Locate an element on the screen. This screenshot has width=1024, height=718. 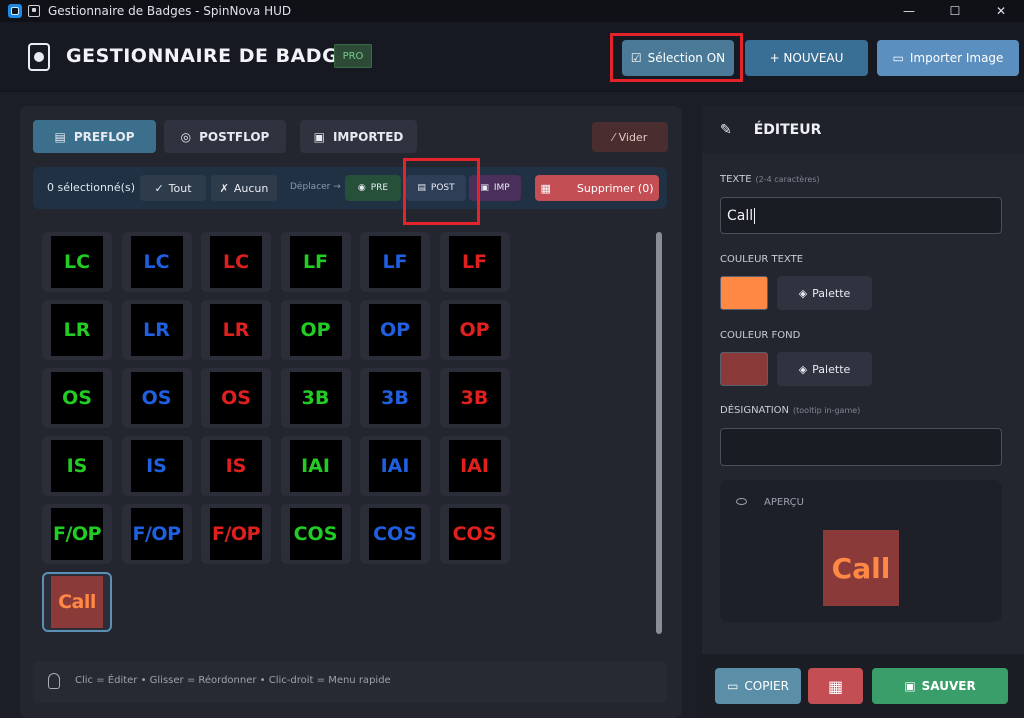
copy-icon: ▭ is located at coordinates (733, 686).